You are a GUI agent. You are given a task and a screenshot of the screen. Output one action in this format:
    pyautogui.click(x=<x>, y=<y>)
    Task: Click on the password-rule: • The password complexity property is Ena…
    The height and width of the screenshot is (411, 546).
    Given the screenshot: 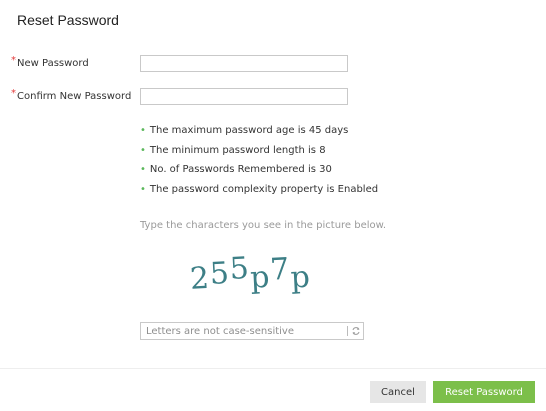 What is the action you would take?
    pyautogui.click(x=259, y=189)
    